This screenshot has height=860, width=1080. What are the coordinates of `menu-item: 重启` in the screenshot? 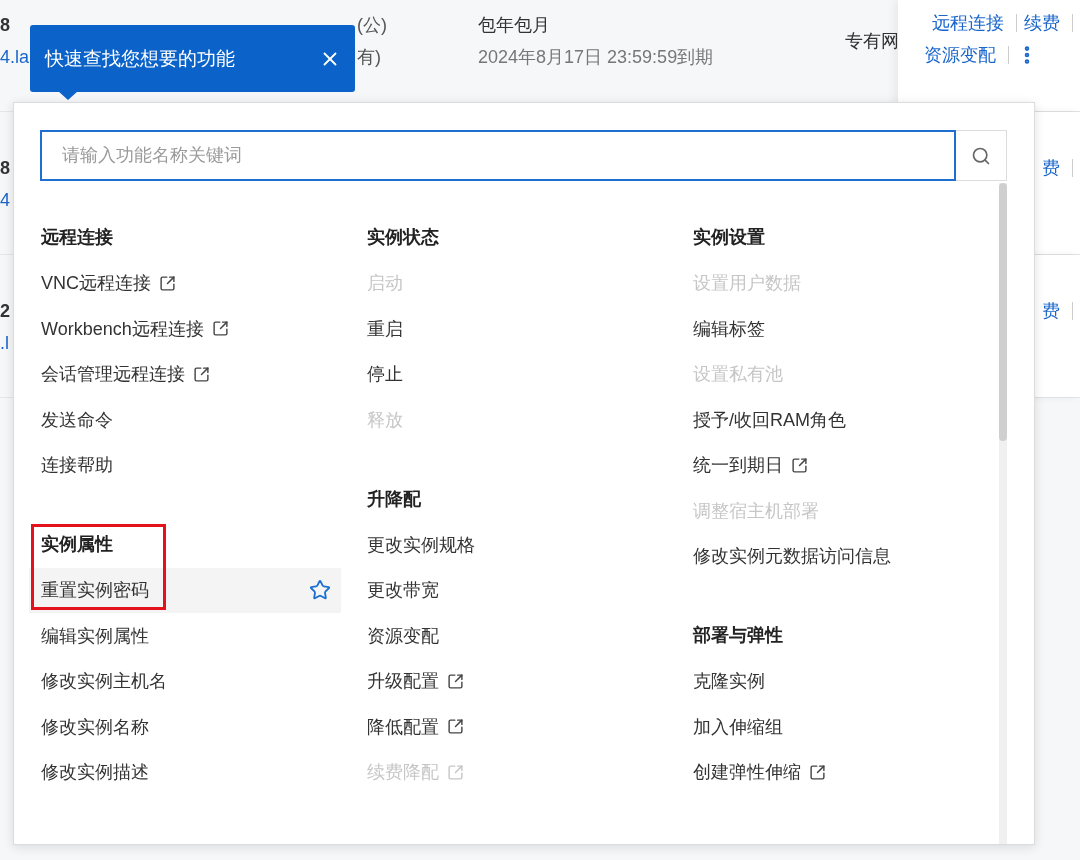 It's located at (511, 329).